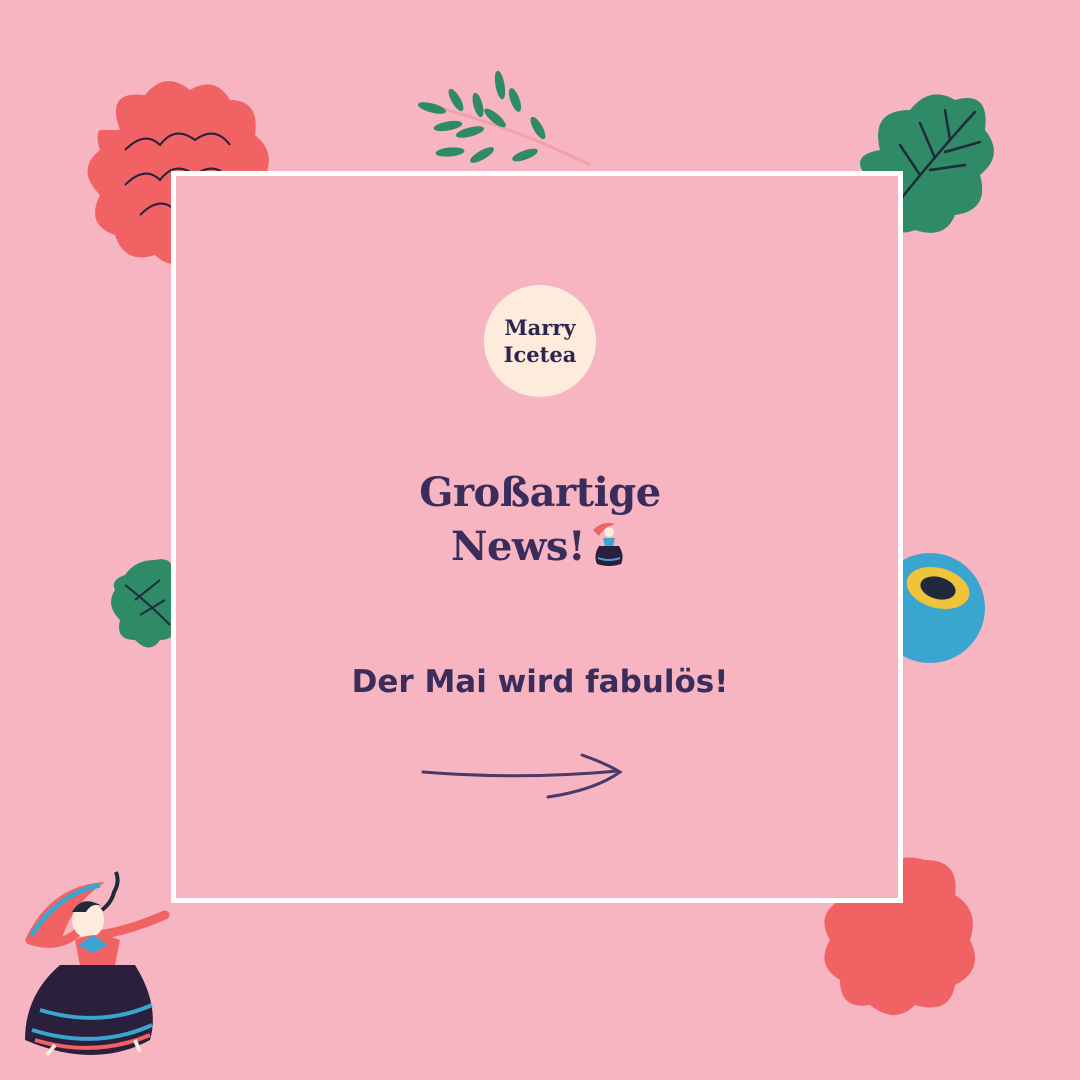  Describe the element at coordinates (518, 546) in the screenshot. I see `headline-line-2: News!` at that location.